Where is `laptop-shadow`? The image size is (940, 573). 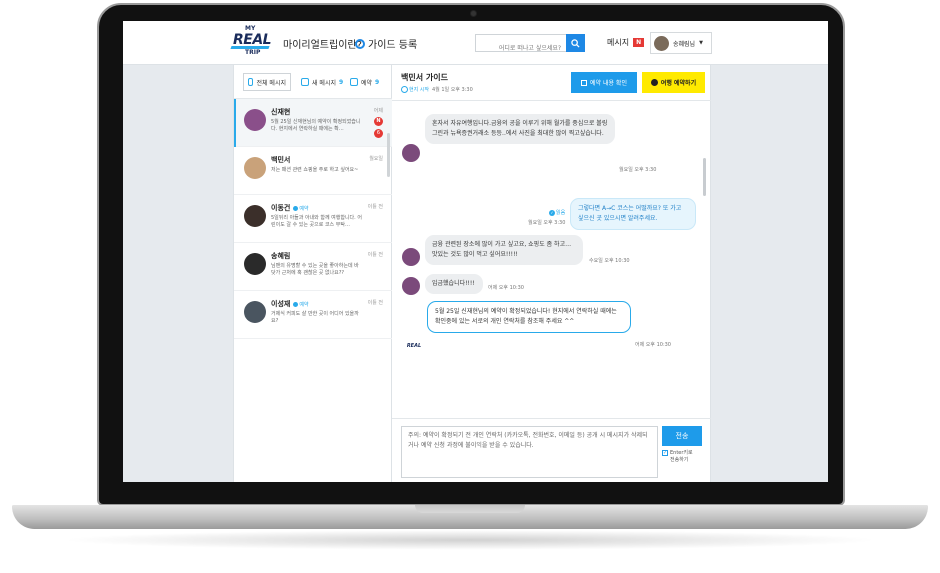
laptop-shadow is located at coordinates (470, 540).